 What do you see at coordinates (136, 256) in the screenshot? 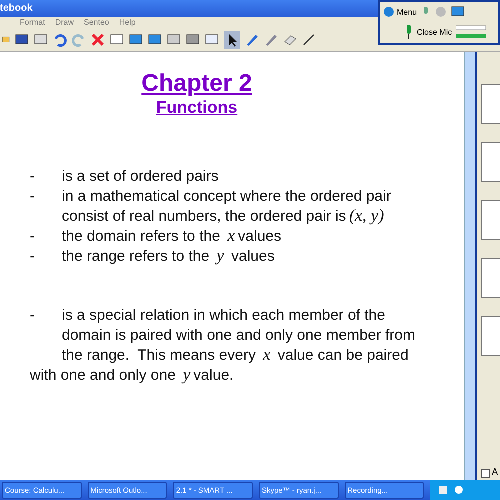
I see `slide-text: the range refers to the` at bounding box center [136, 256].